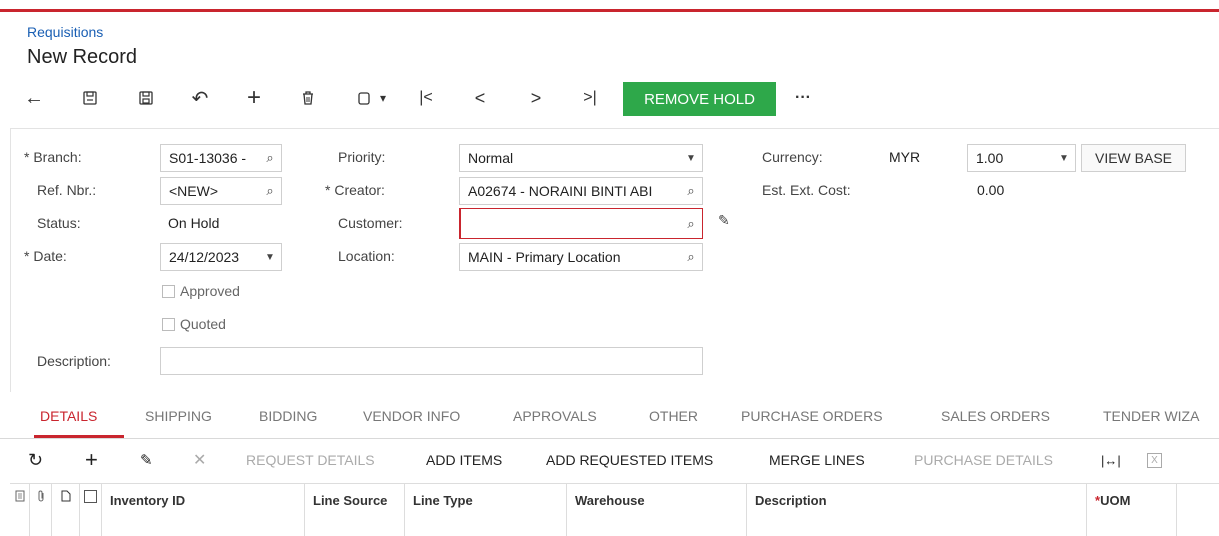  I want to click on branch-value: S01-13036 -, so click(208, 158).